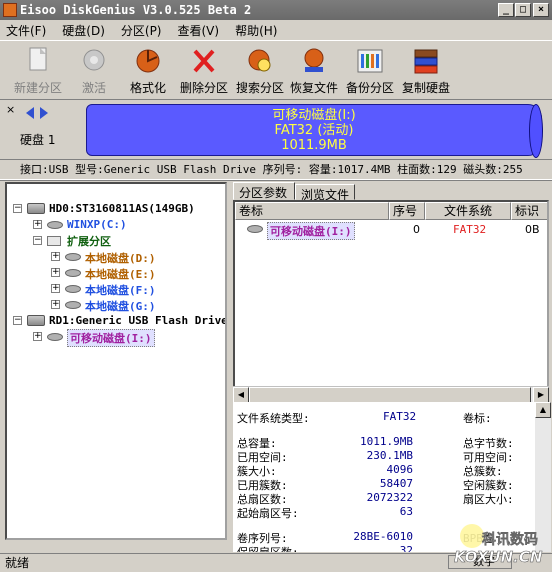  Describe the element at coordinates (406, 511) in the screenshot. I see `start-sector-value: 63` at that location.